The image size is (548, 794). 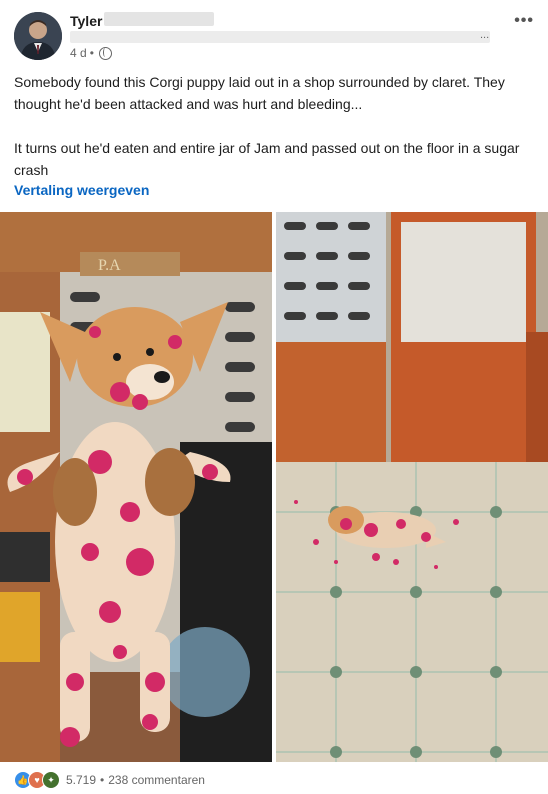 What do you see at coordinates (51, 780) in the screenshot?
I see `celebrate-reaction-icon: ✦` at bounding box center [51, 780].